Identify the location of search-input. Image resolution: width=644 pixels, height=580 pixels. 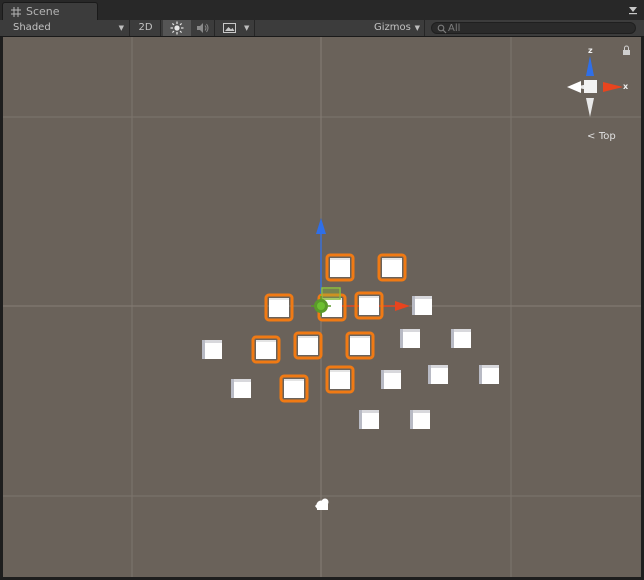
(538, 28).